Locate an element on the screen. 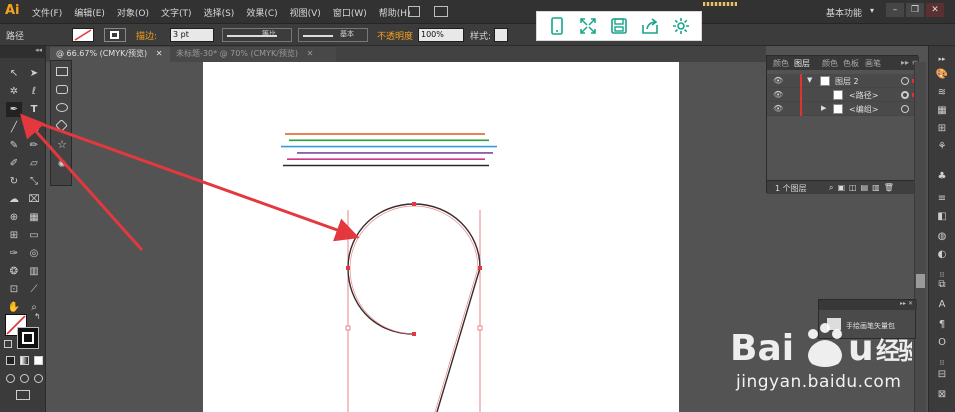 This screenshot has height=412, width=955. layer-row-group: 👁 ▶ <编组> is located at coordinates (843, 109).